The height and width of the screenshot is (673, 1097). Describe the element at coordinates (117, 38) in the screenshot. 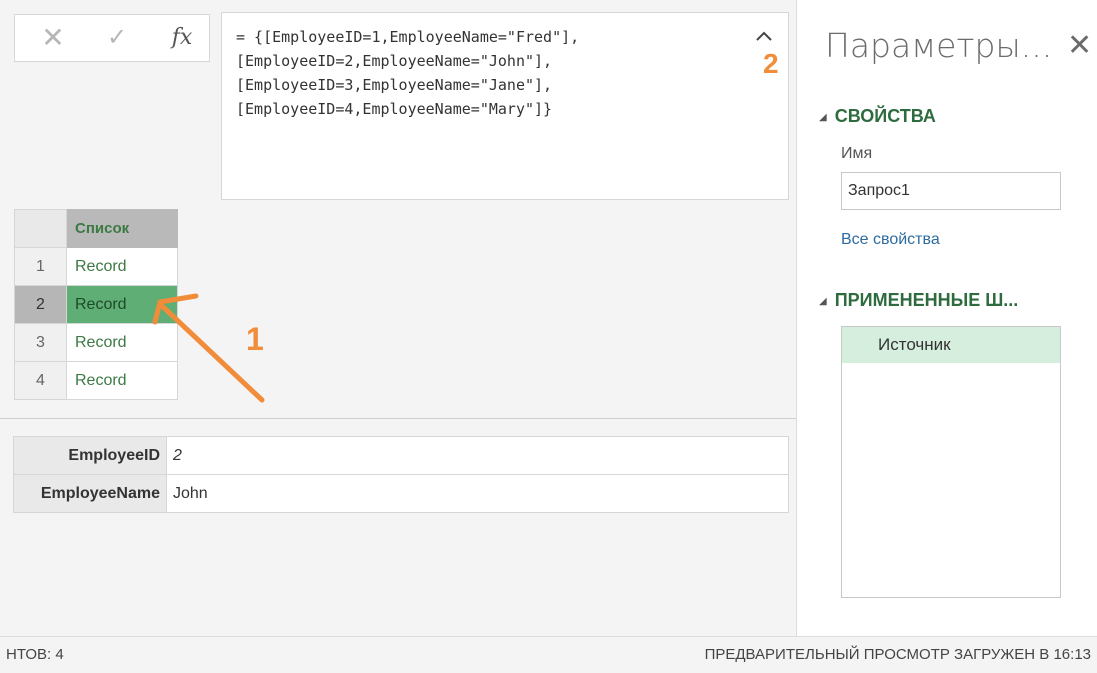

I see `confirm-icon: ✓` at that location.